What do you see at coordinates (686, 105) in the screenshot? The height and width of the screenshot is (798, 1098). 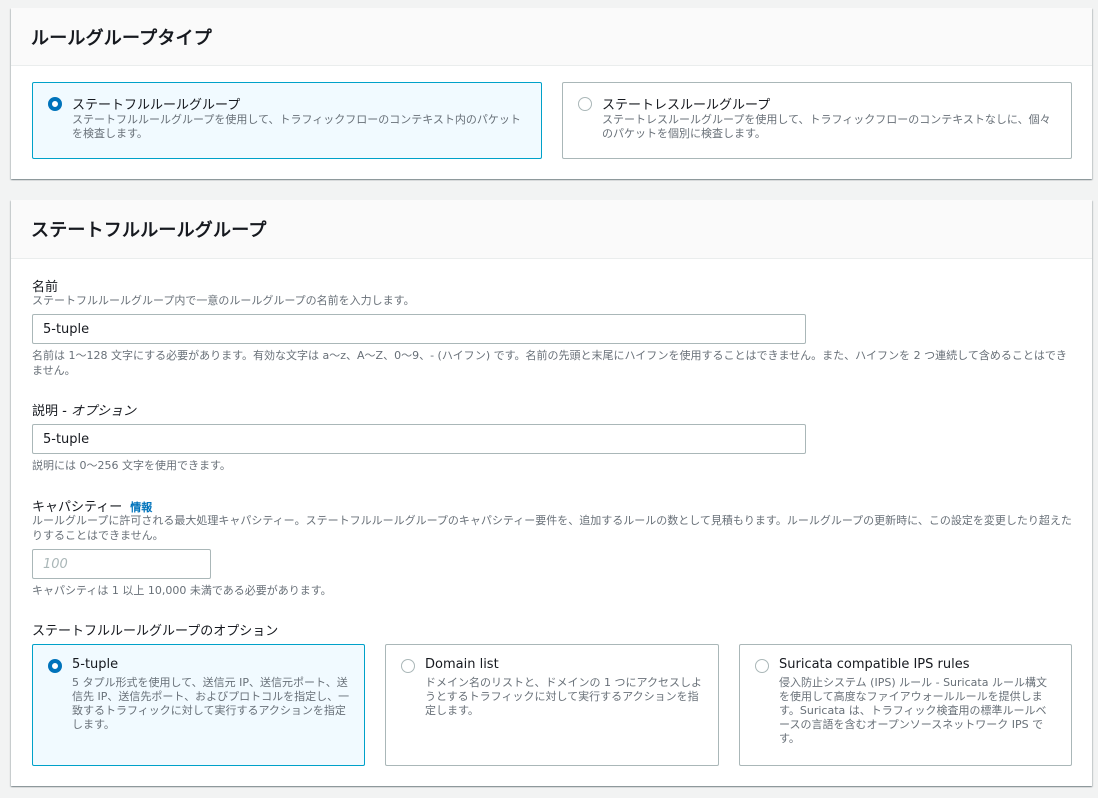 I see `stateless-tile-label: ステートレスルールグループ` at bounding box center [686, 105].